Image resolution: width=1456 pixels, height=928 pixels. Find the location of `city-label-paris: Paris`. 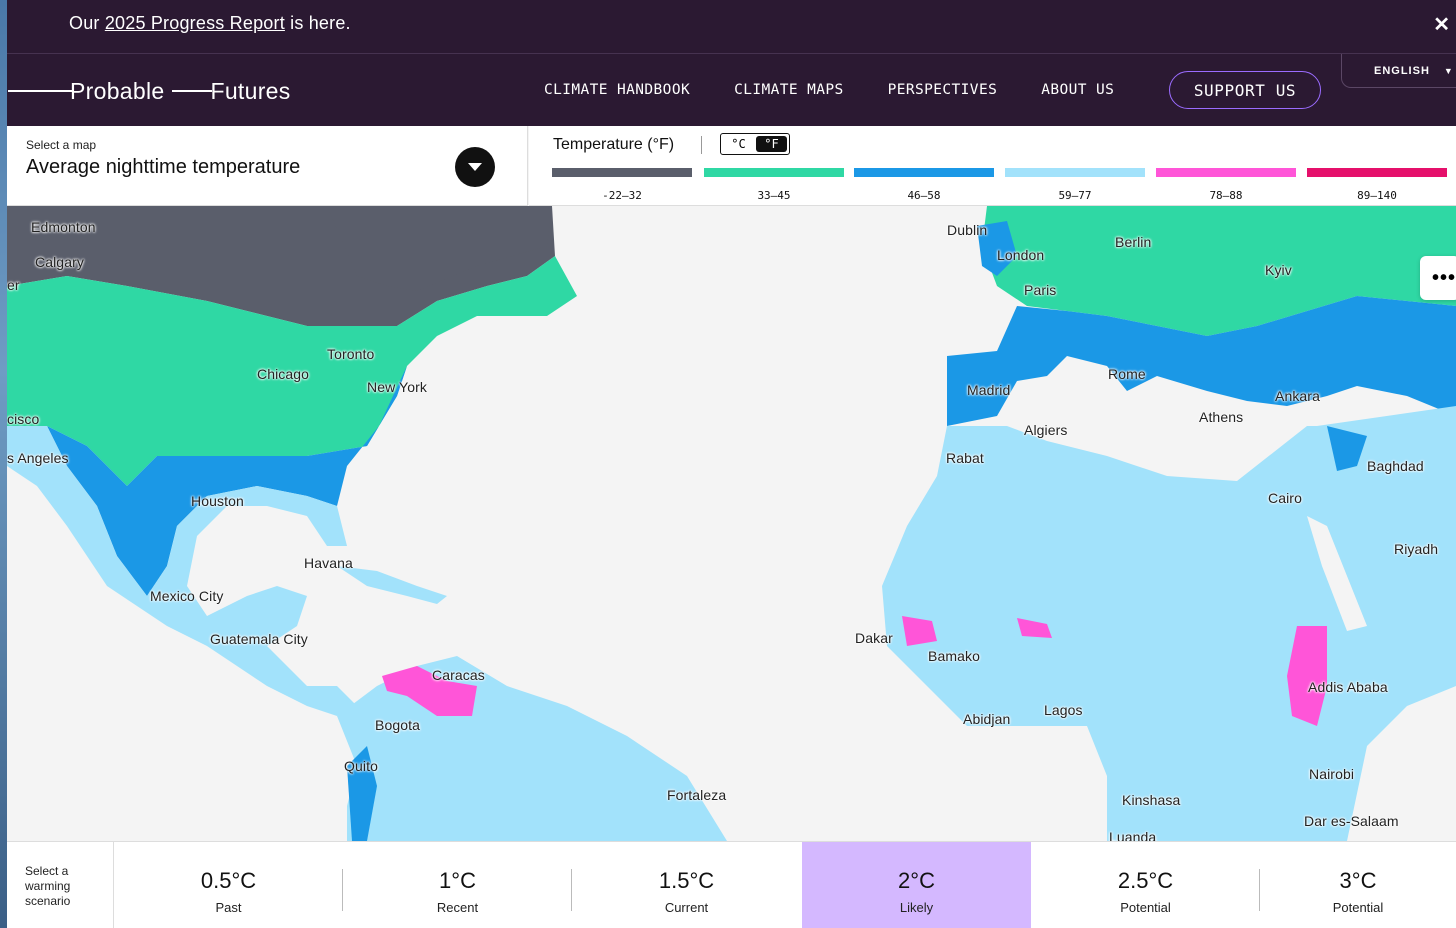

city-label-paris: Paris is located at coordinates (1040, 290).